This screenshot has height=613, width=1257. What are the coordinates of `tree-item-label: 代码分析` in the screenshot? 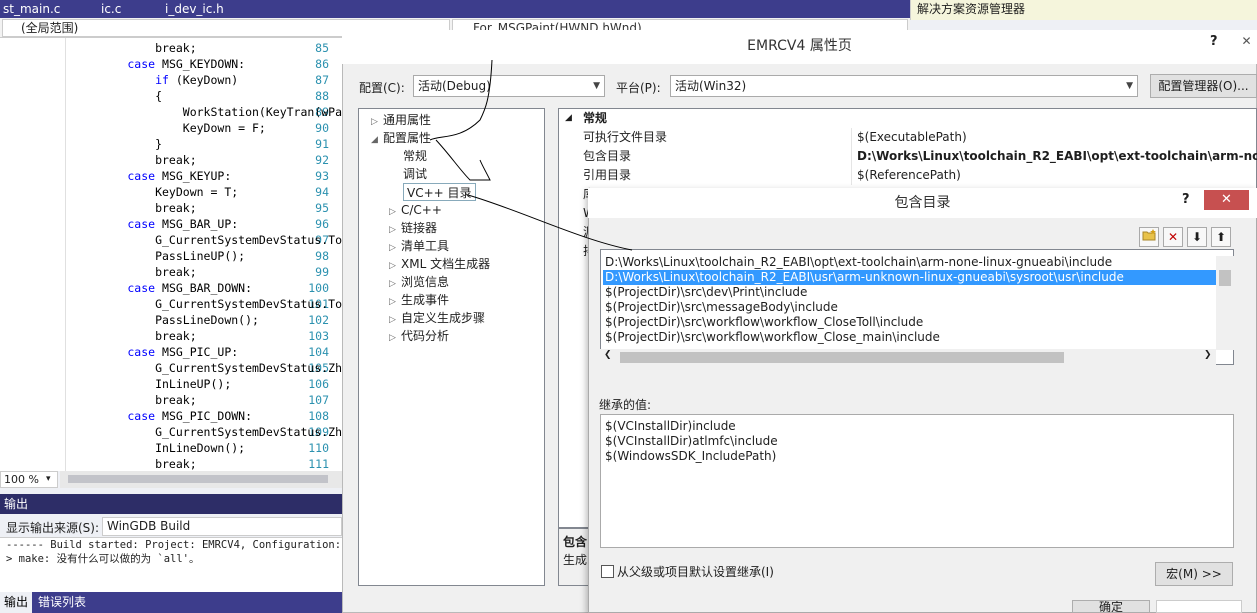 It's located at (425, 336).